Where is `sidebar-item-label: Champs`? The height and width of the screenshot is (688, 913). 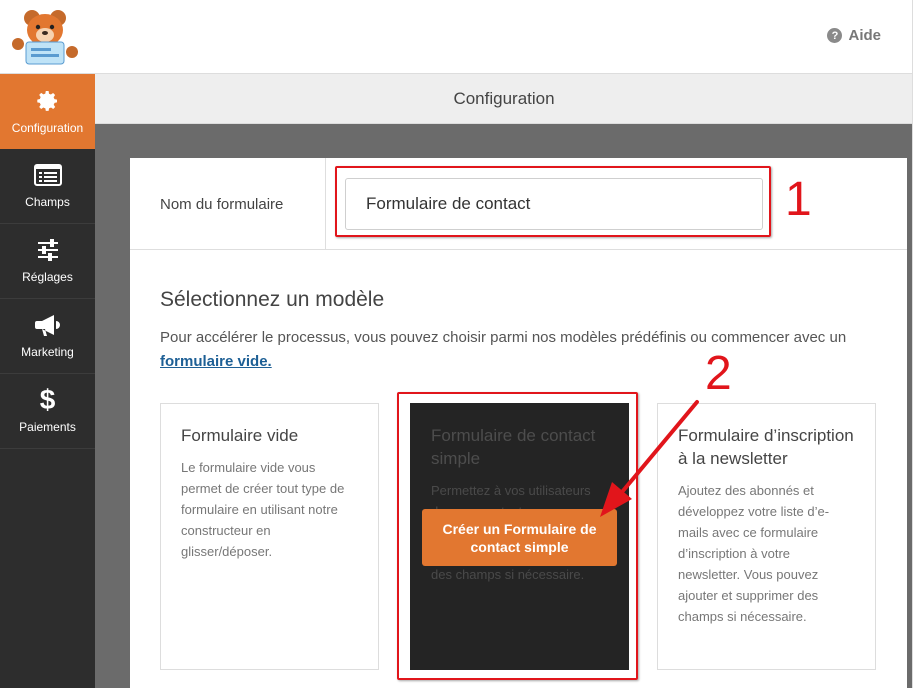 sidebar-item-label: Champs is located at coordinates (47, 202).